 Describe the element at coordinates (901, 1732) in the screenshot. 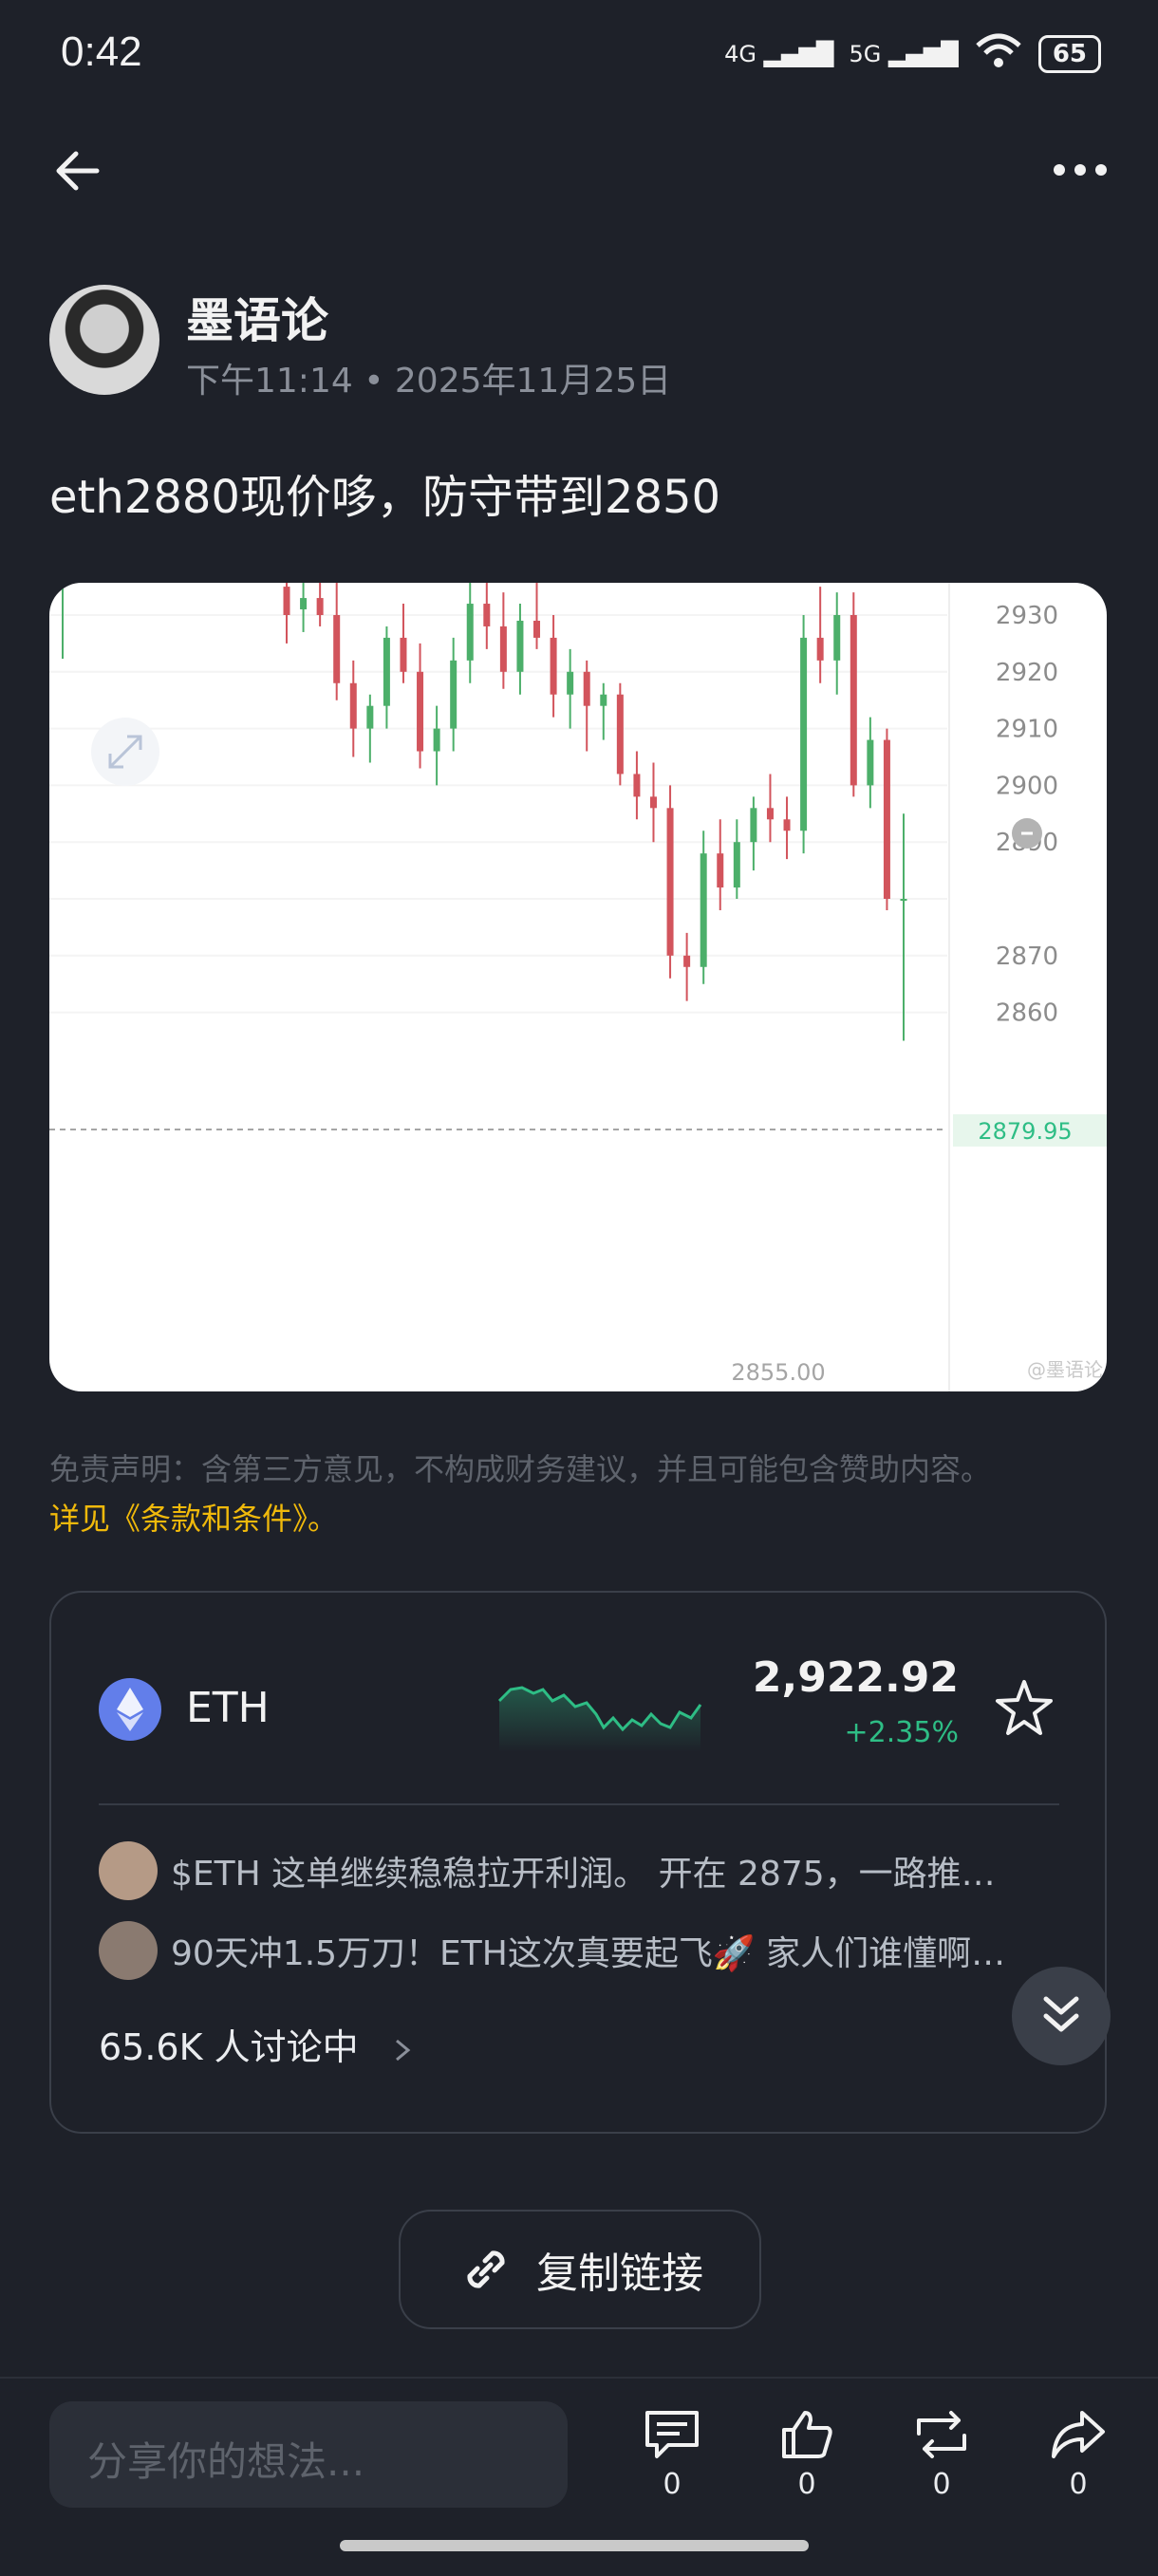

I see `coin-change: +2.35%` at that location.